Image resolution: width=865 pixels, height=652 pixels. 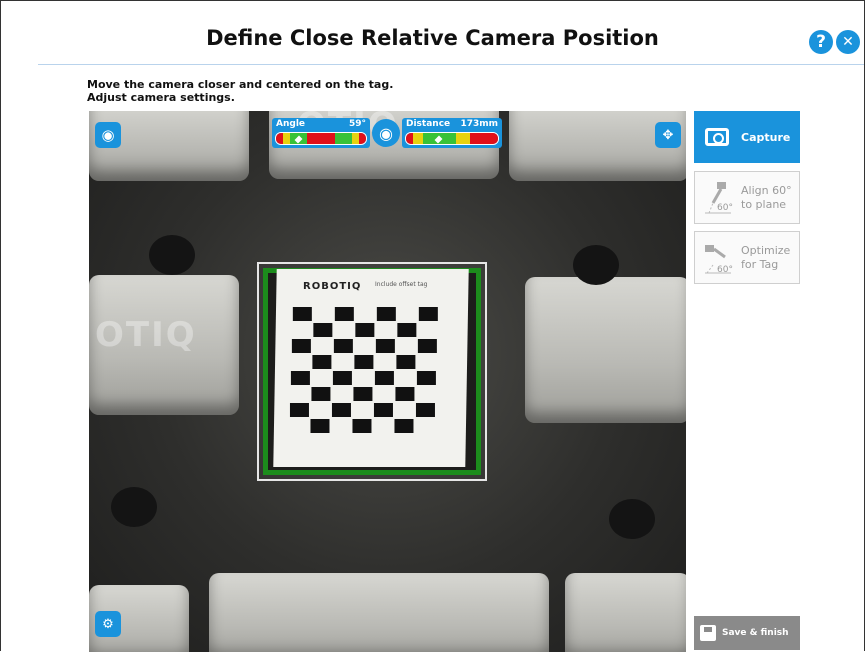 I want to click on brightness-eye-icon: ◉, so click(x=386, y=133).